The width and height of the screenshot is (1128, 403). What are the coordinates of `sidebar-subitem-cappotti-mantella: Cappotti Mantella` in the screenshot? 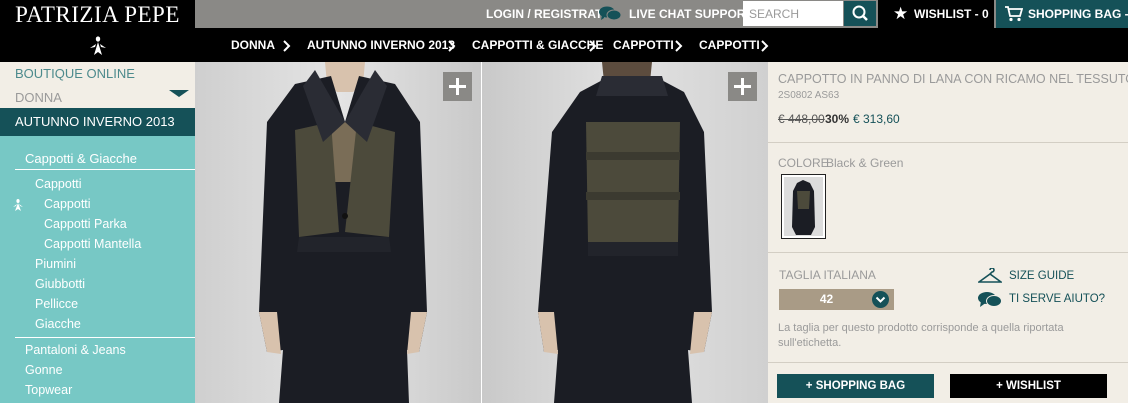 It's located at (92, 244).